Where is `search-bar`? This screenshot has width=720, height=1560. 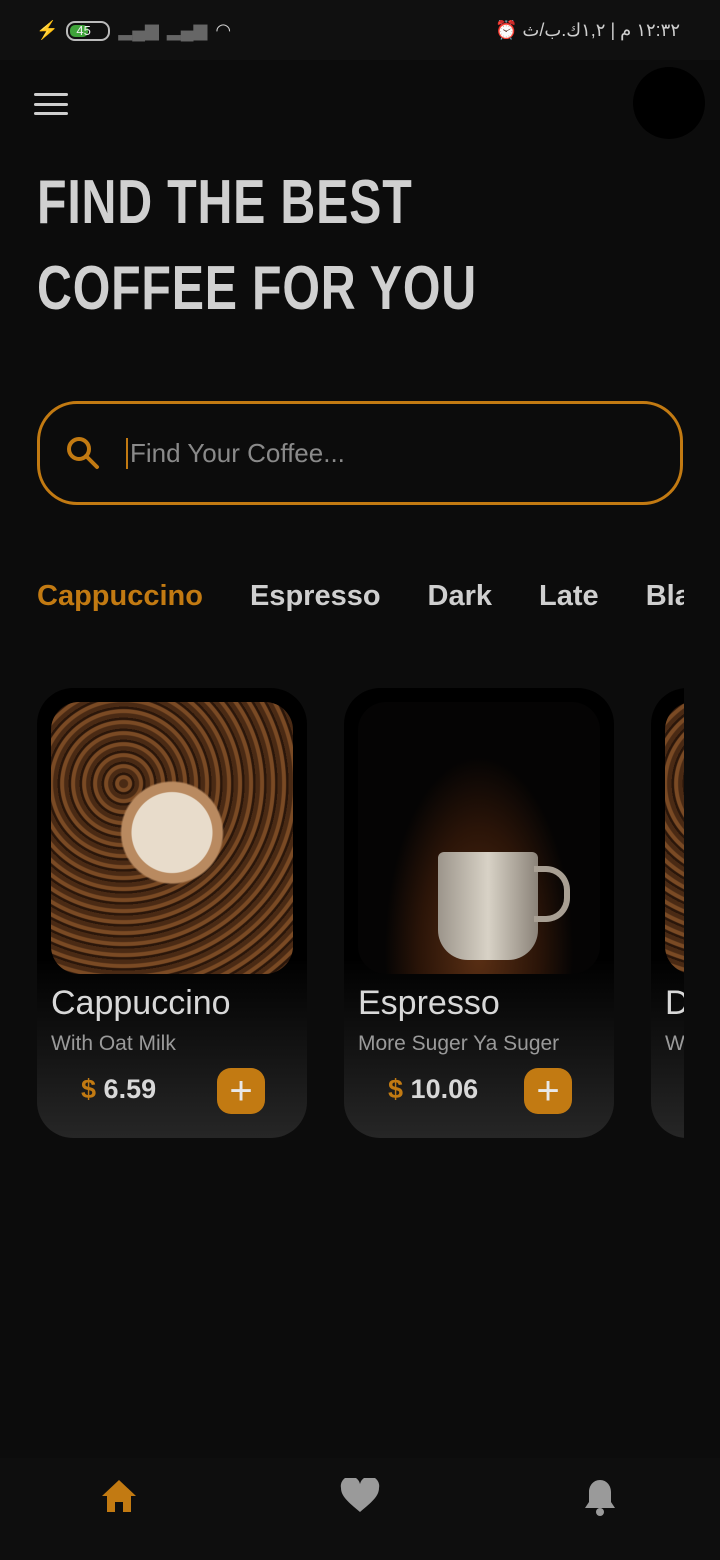
search-bar is located at coordinates (360, 453).